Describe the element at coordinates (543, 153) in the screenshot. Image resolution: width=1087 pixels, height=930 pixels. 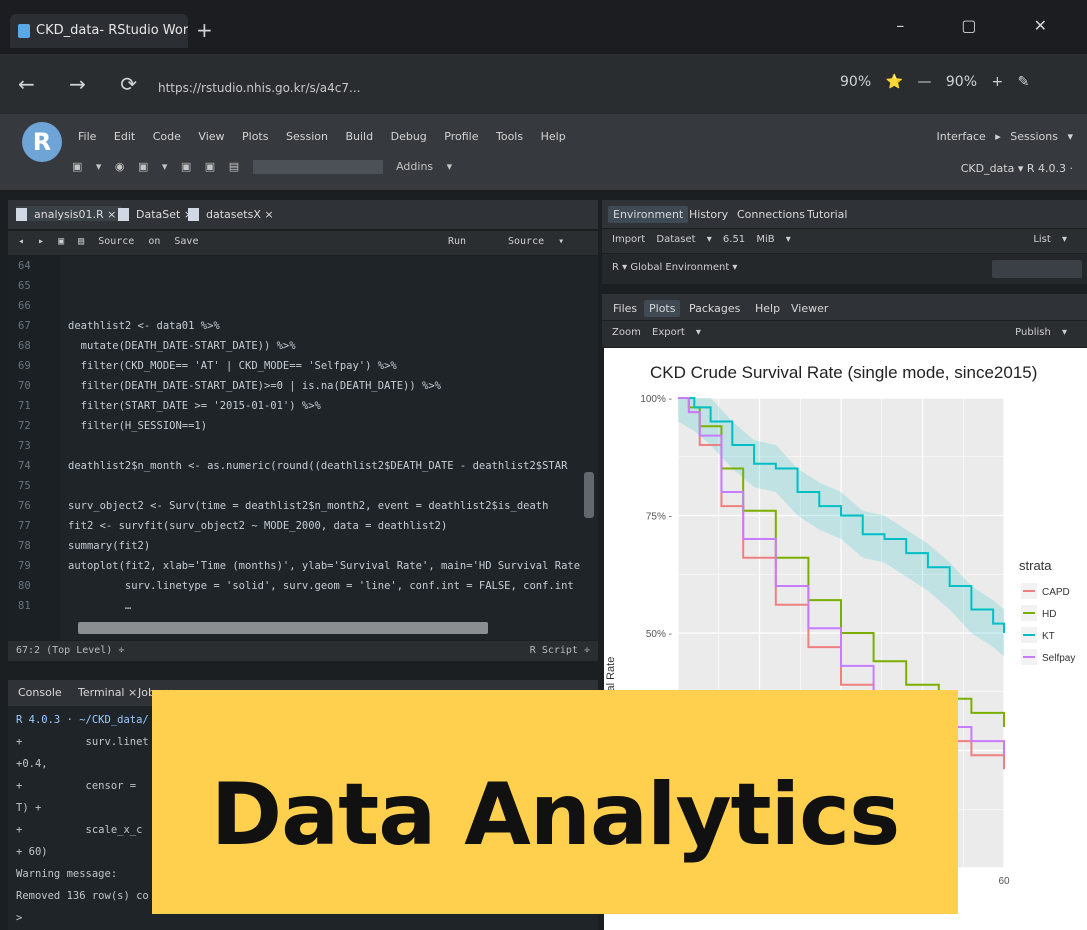
I see `rstudio-menubar` at that location.